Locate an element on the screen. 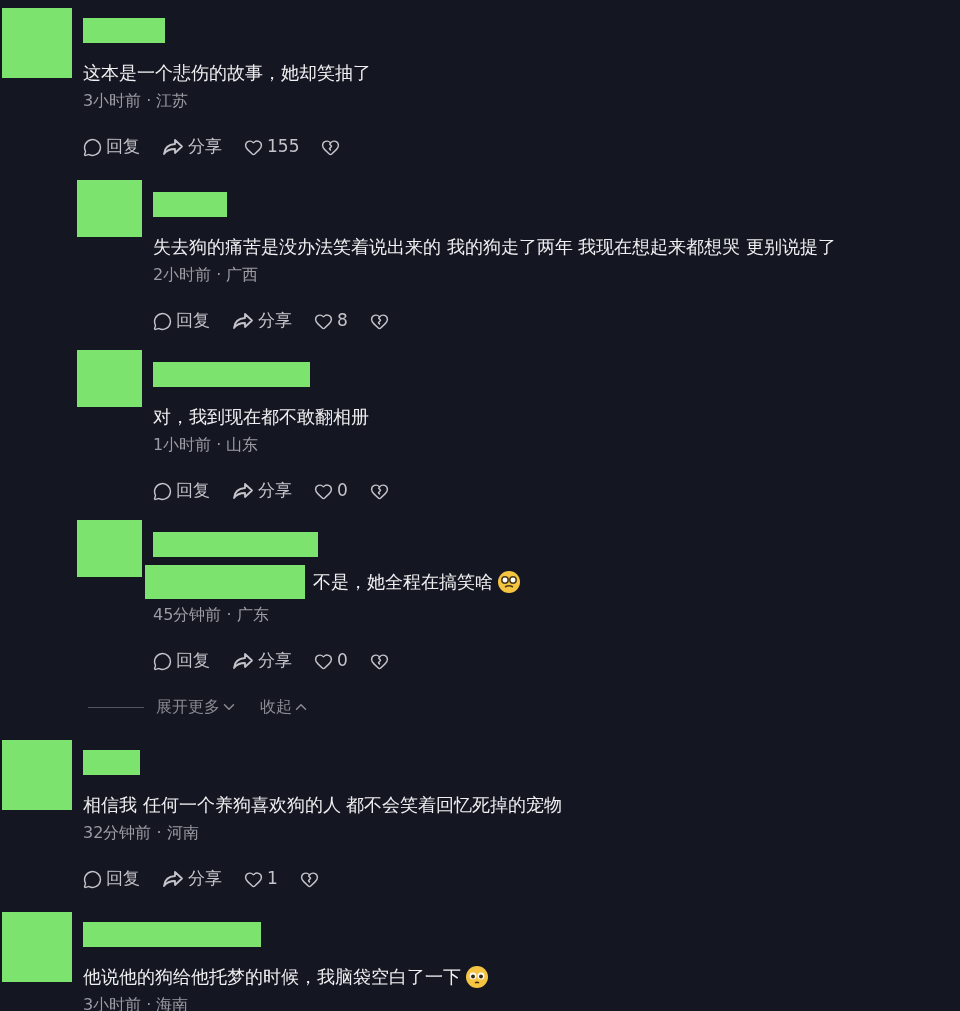  comment-meta: 3小时前 · 江苏 is located at coordinates (136, 101).